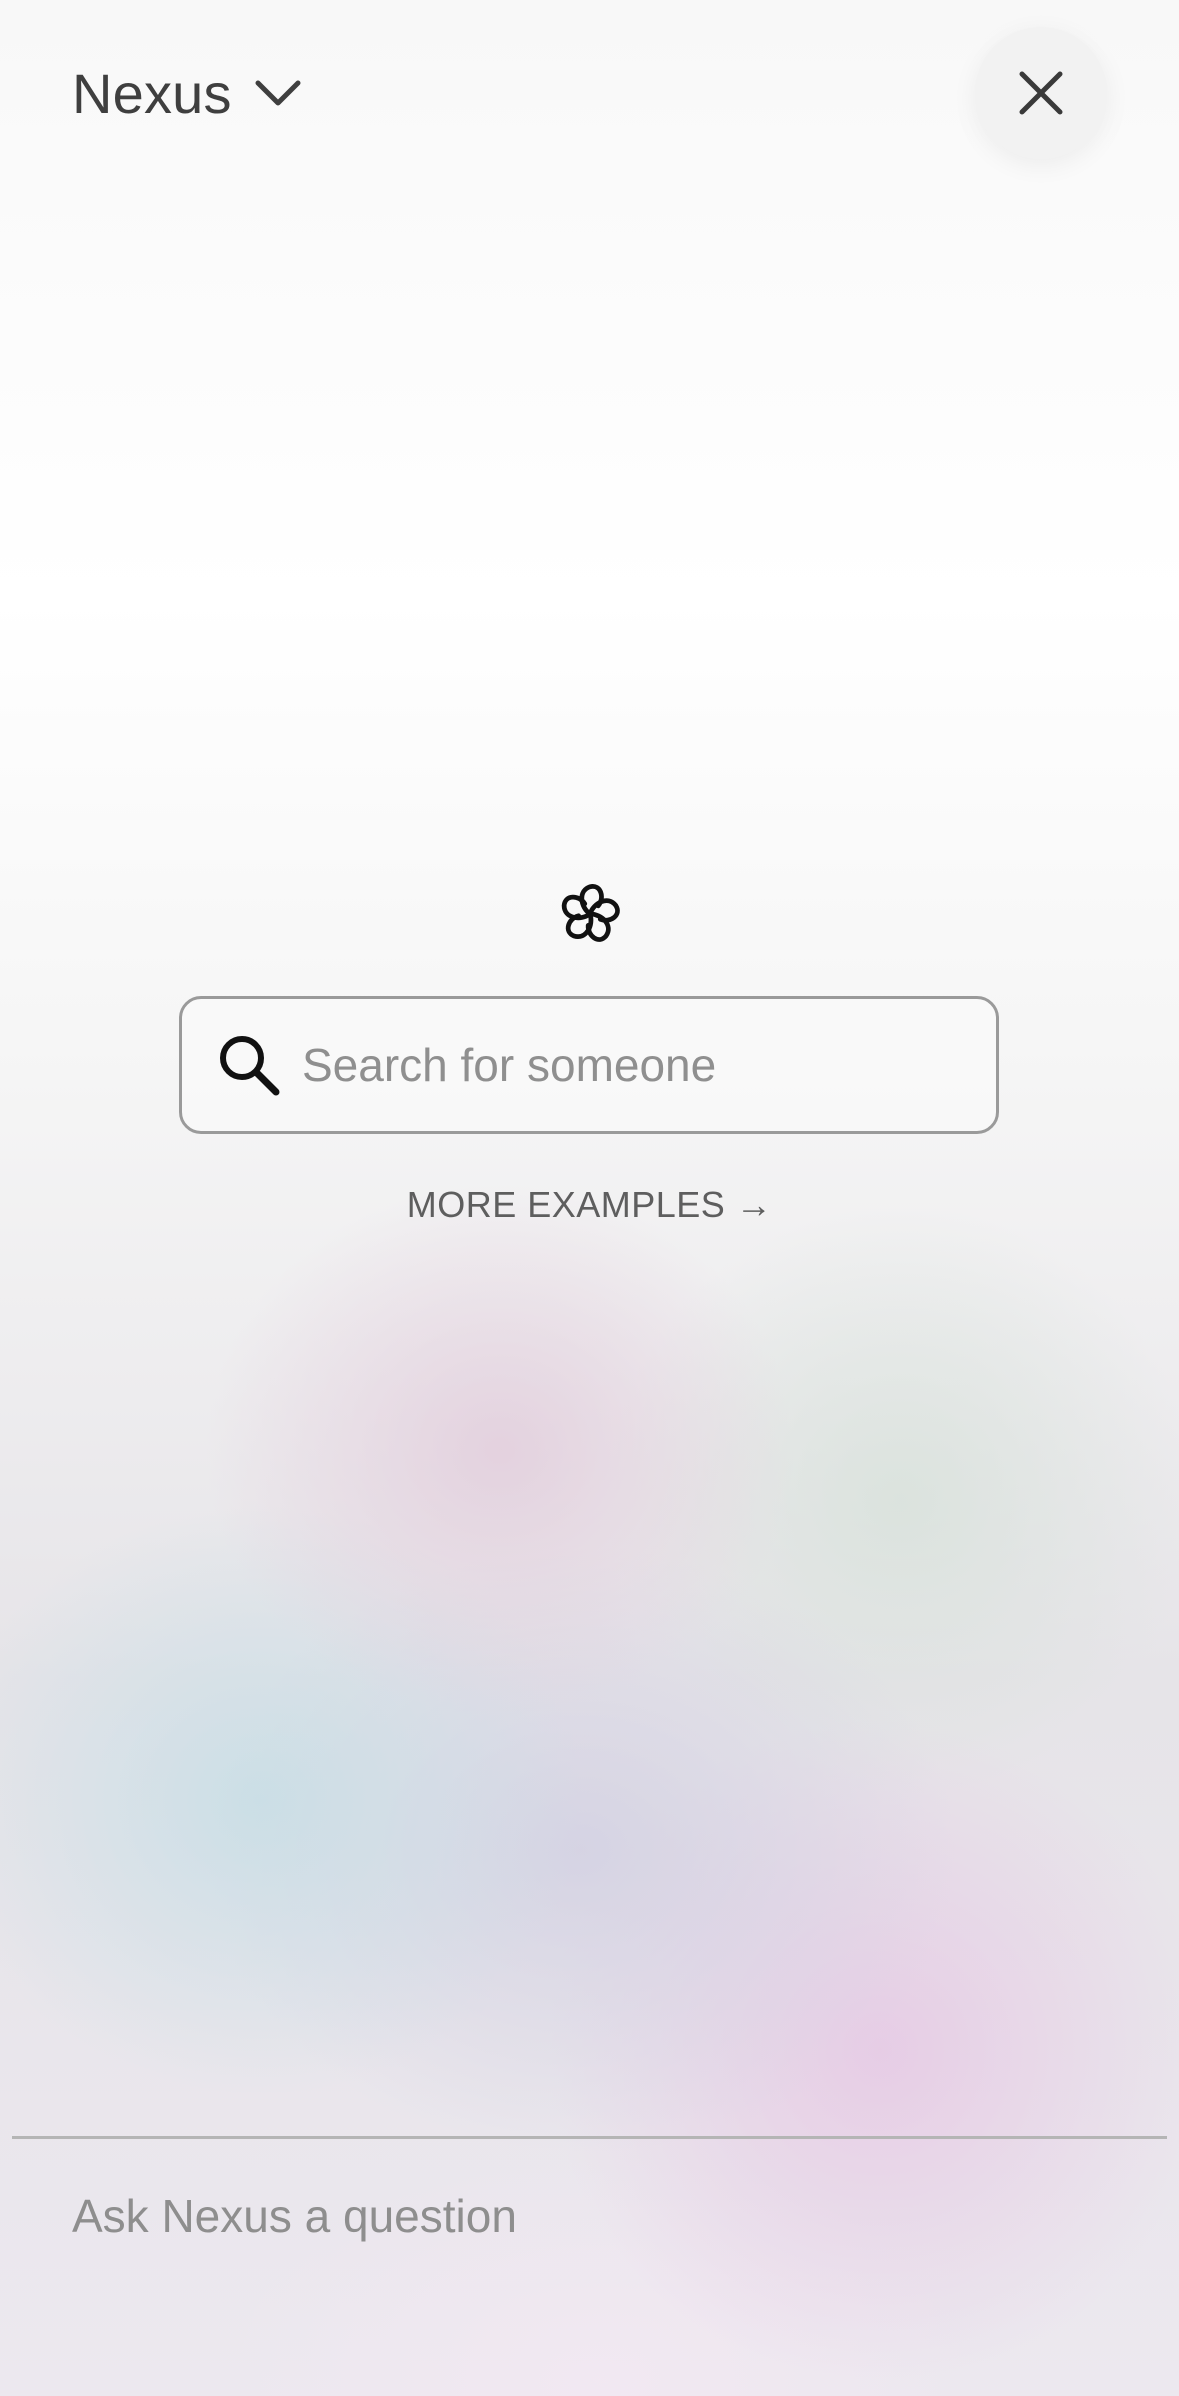  Describe the element at coordinates (587, 2216) in the screenshot. I see `ask-question-input` at that location.